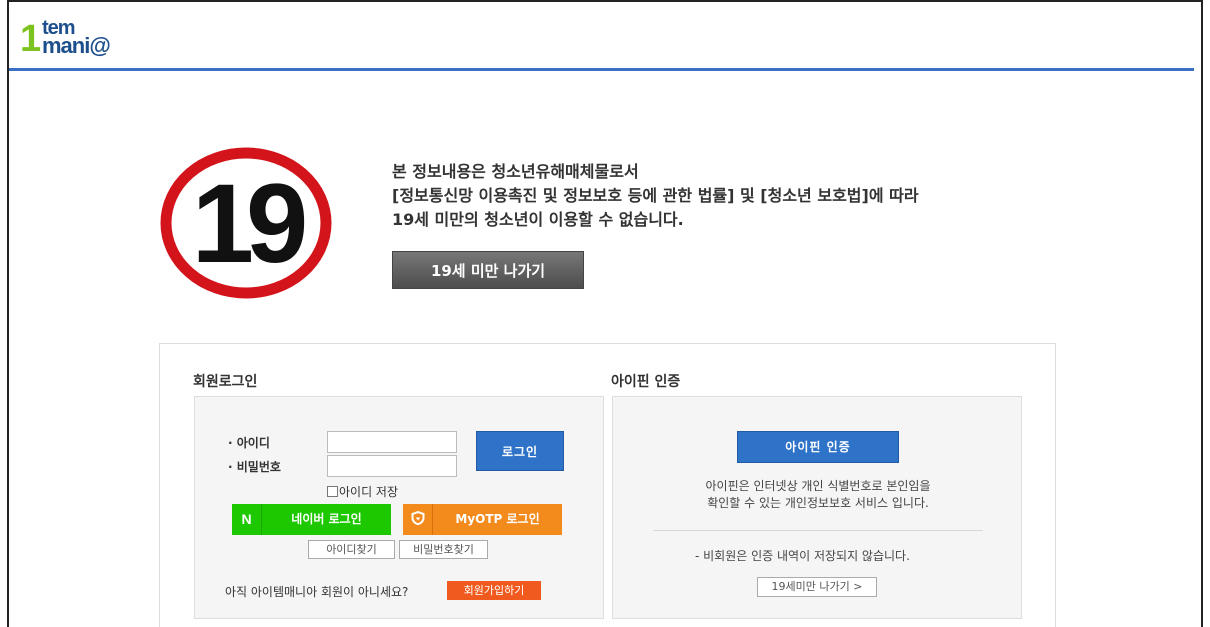 Image resolution: width=1210 pixels, height=627 pixels. Describe the element at coordinates (392, 442) in the screenshot. I see `id-input` at that location.